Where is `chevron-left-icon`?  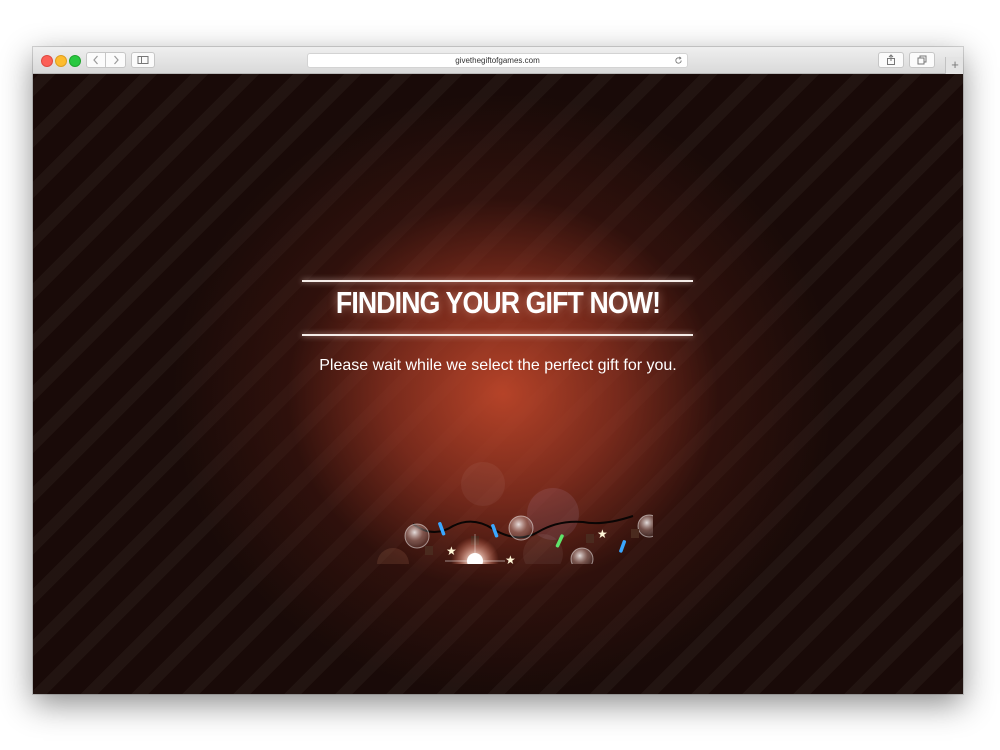 chevron-left-icon is located at coordinates (95, 60).